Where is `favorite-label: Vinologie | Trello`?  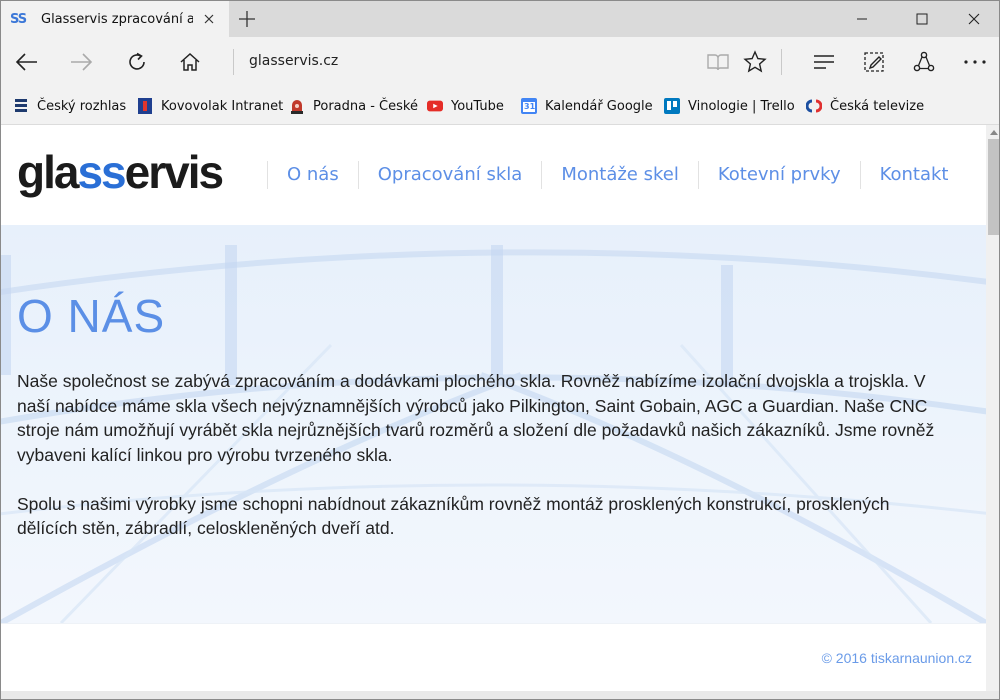 favorite-label: Vinologie | Trello is located at coordinates (741, 106).